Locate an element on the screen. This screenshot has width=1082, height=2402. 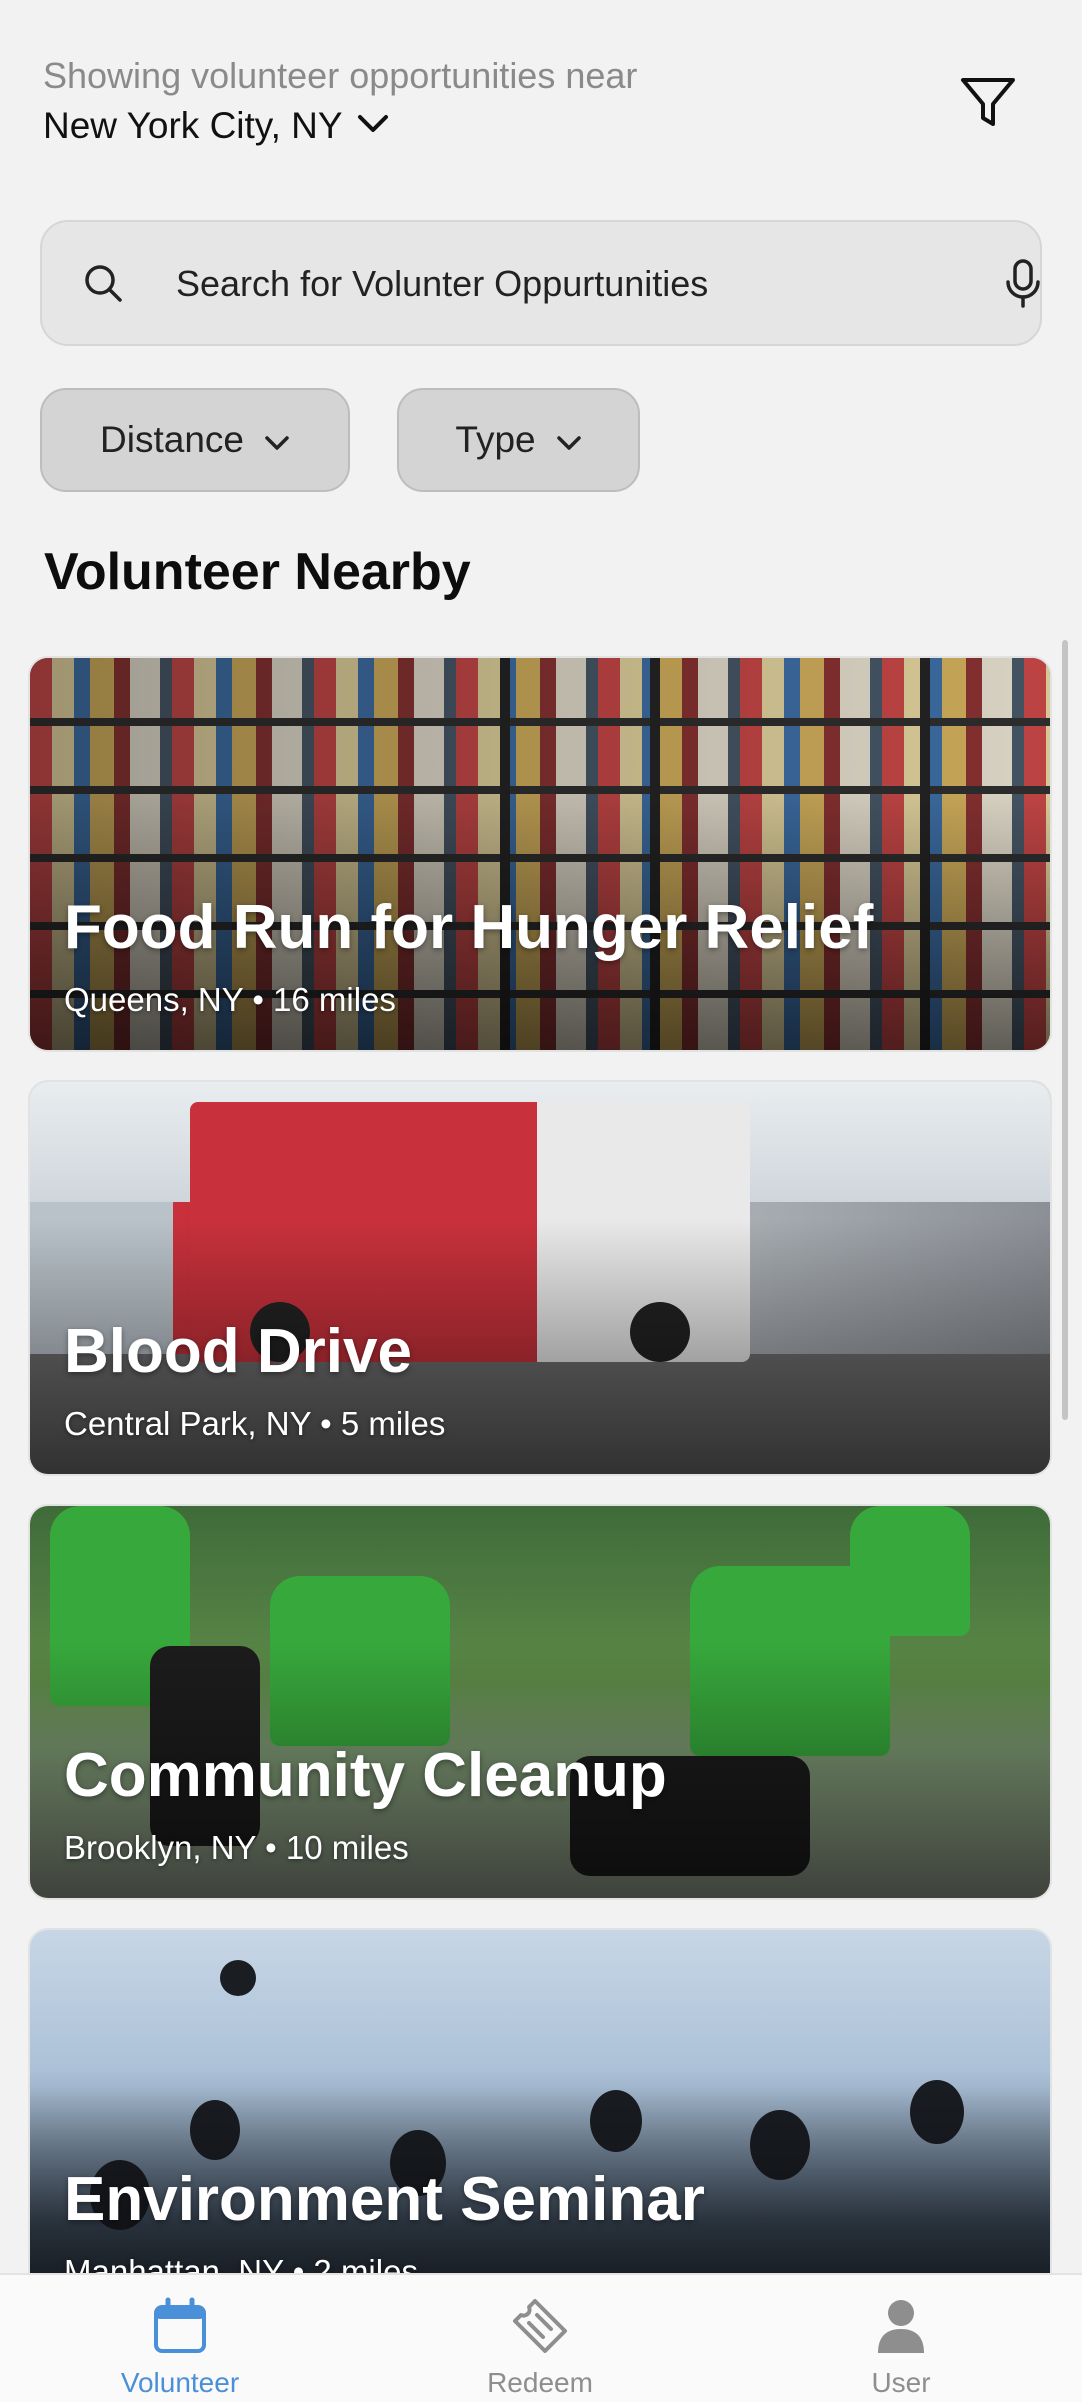
card-title: Food Run for Hunger Relief is located at coordinates (469, 927).